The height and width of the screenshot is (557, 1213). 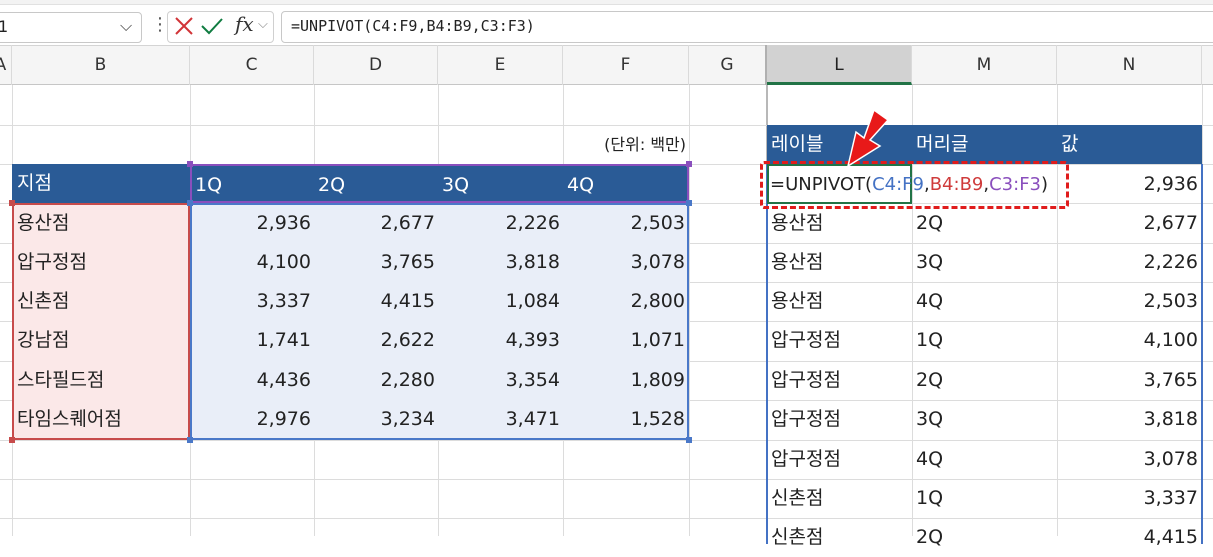 What do you see at coordinates (984, 65) in the screenshot?
I see `column-header-m: M` at bounding box center [984, 65].